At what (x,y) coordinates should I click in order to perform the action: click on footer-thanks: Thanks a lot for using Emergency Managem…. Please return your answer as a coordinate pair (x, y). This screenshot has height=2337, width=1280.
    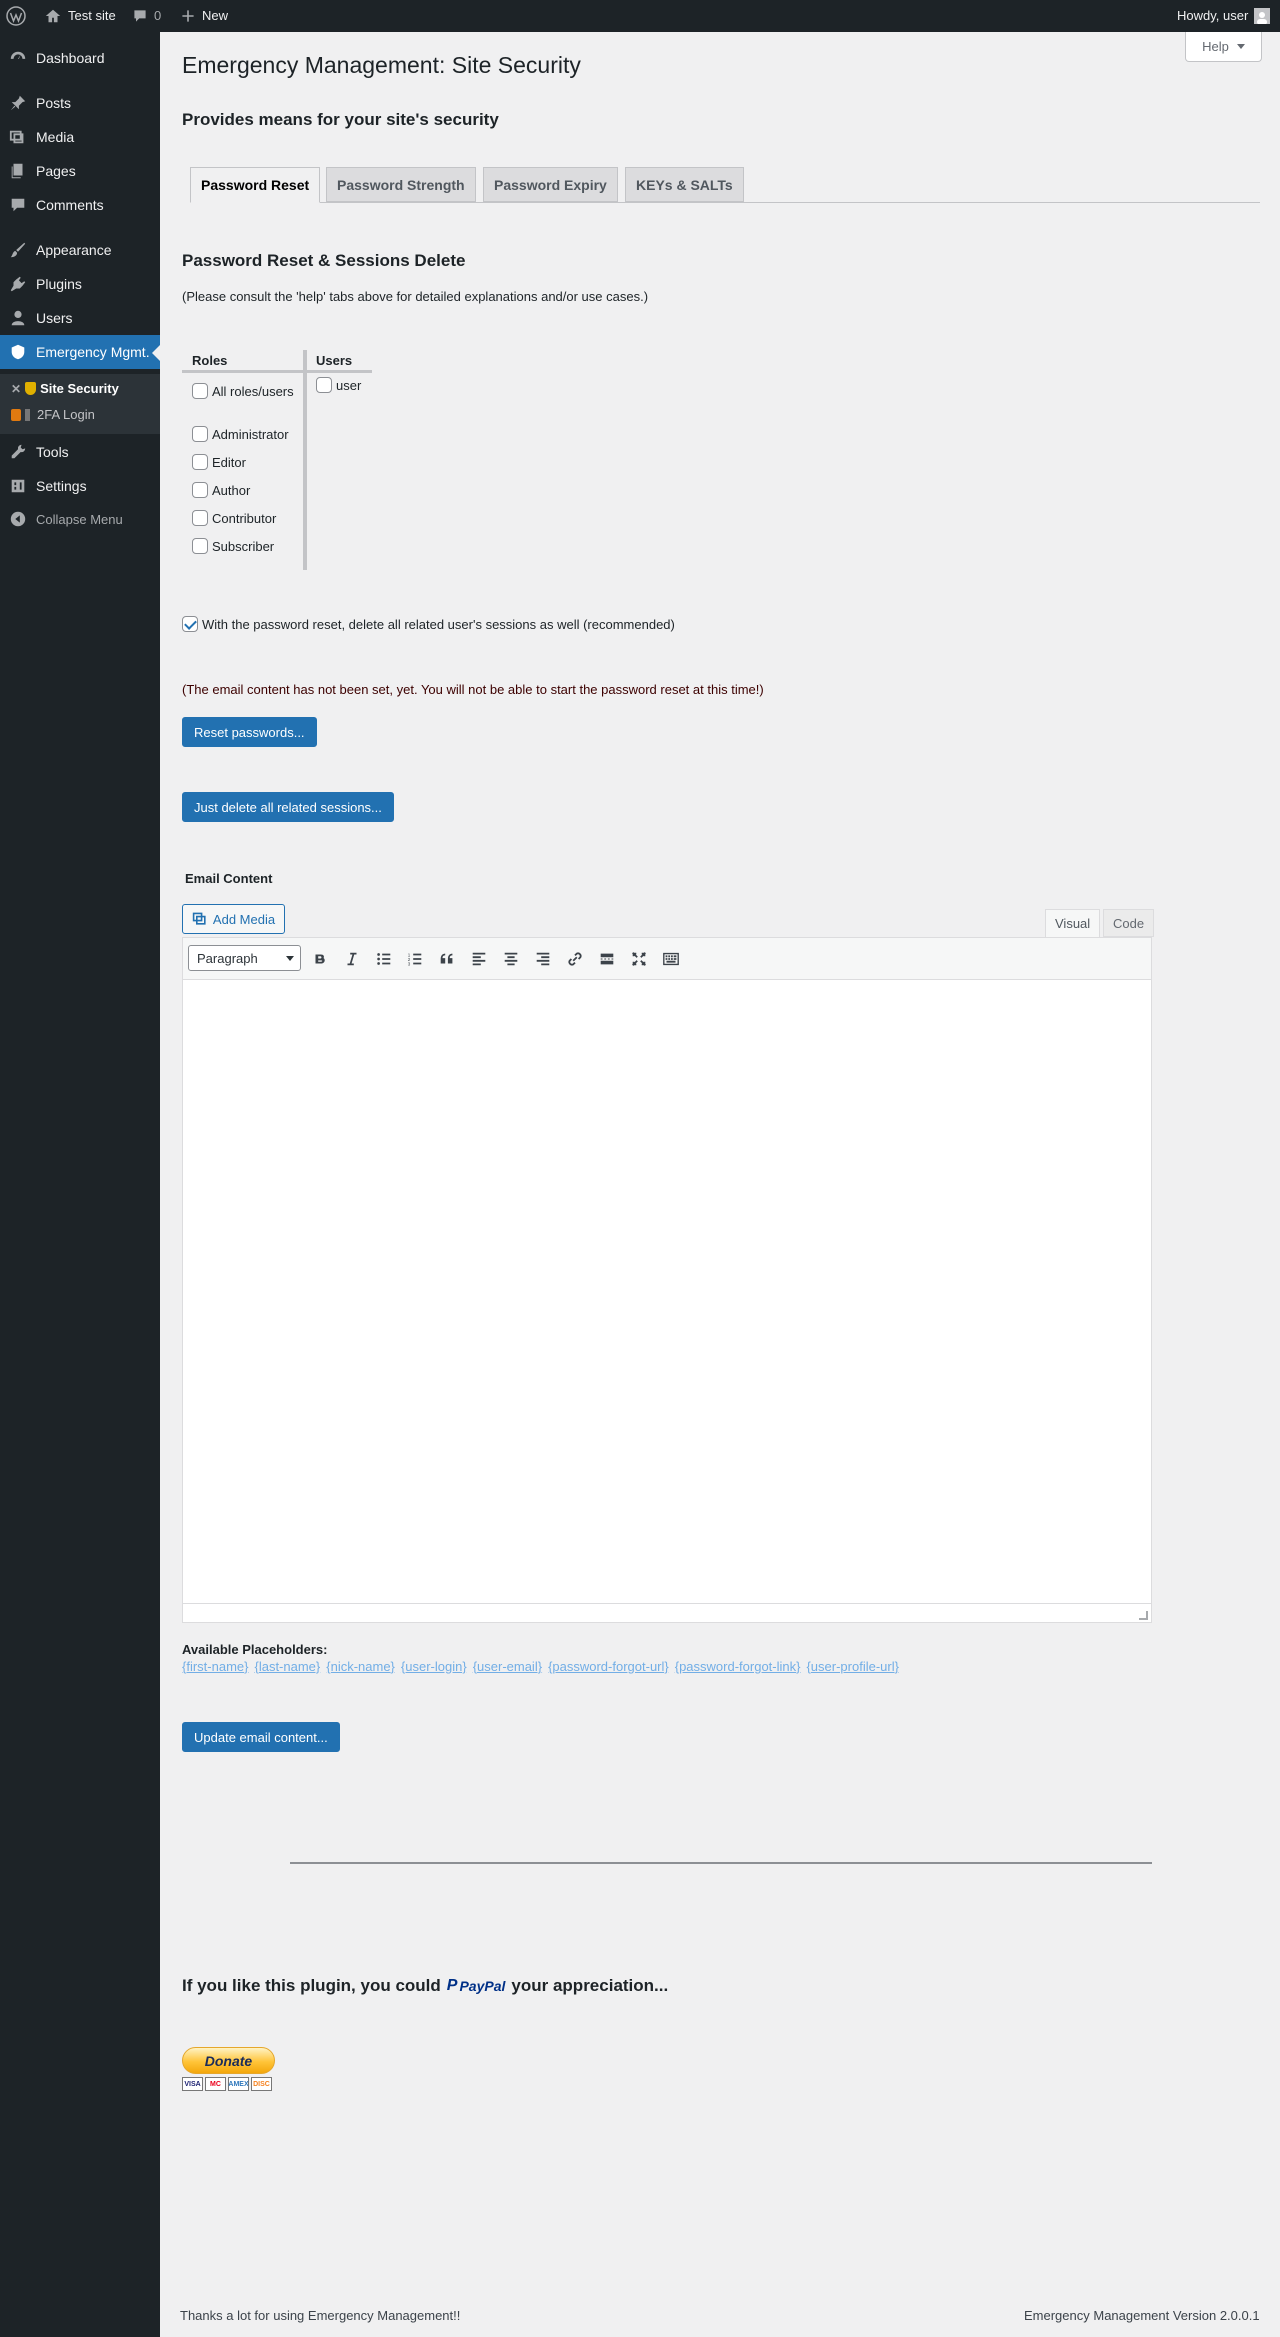
    Looking at the image, I should click on (320, 2315).